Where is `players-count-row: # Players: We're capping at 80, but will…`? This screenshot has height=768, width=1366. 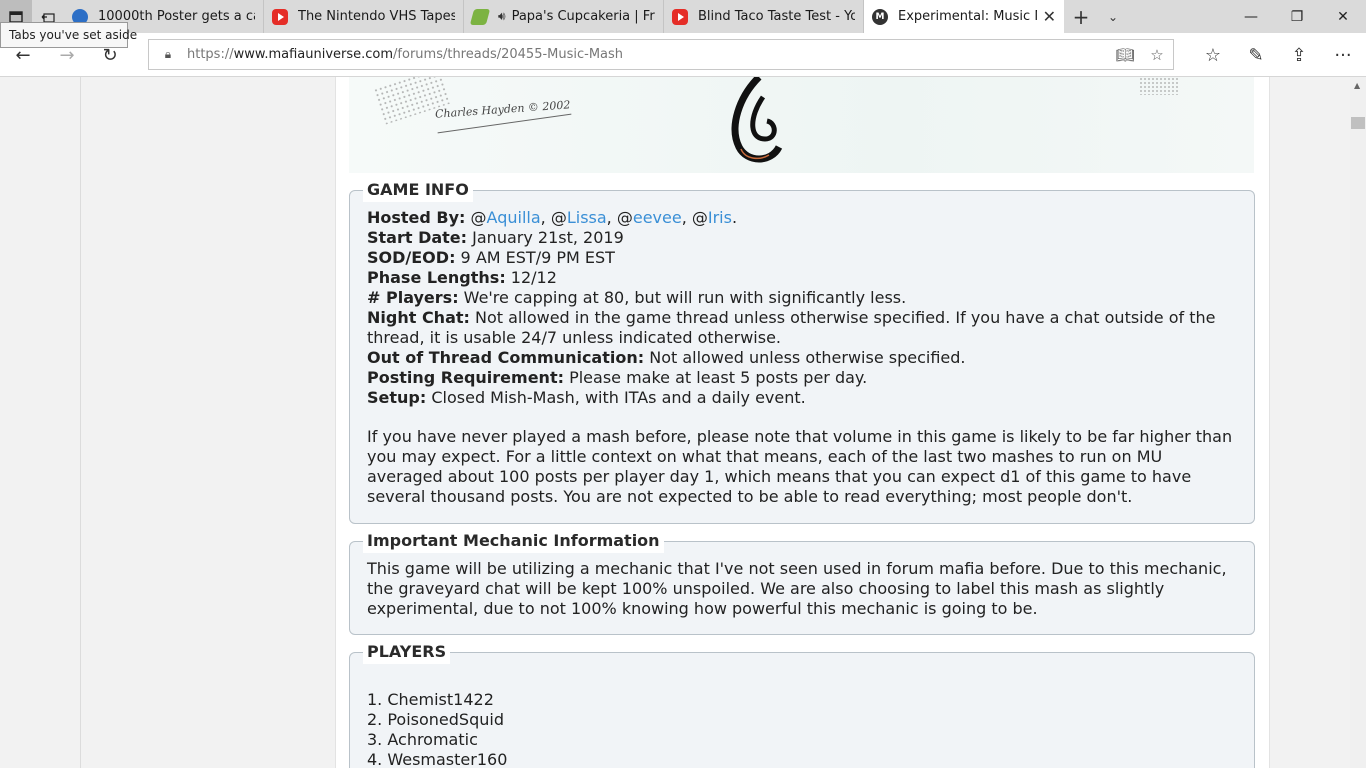
players-count-row: # Players: We're capping at 80, but will… is located at coordinates (637, 297).